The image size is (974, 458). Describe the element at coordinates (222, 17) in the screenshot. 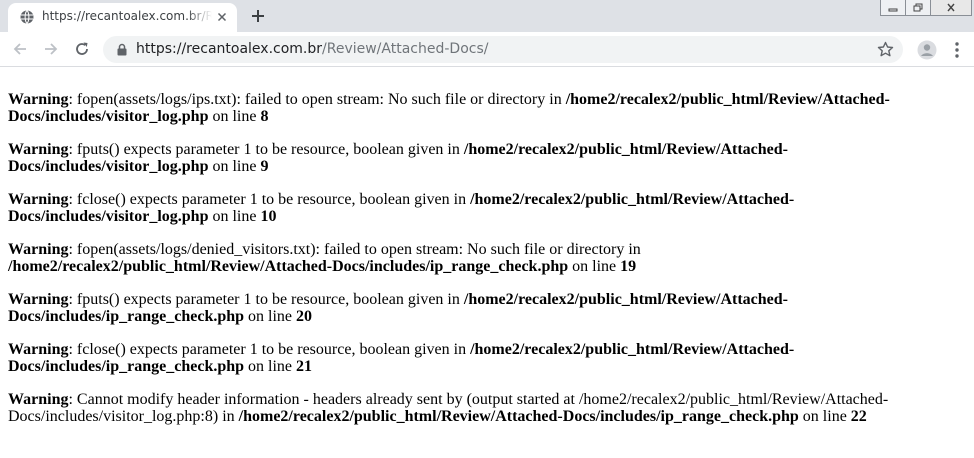

I see `close-icon` at that location.